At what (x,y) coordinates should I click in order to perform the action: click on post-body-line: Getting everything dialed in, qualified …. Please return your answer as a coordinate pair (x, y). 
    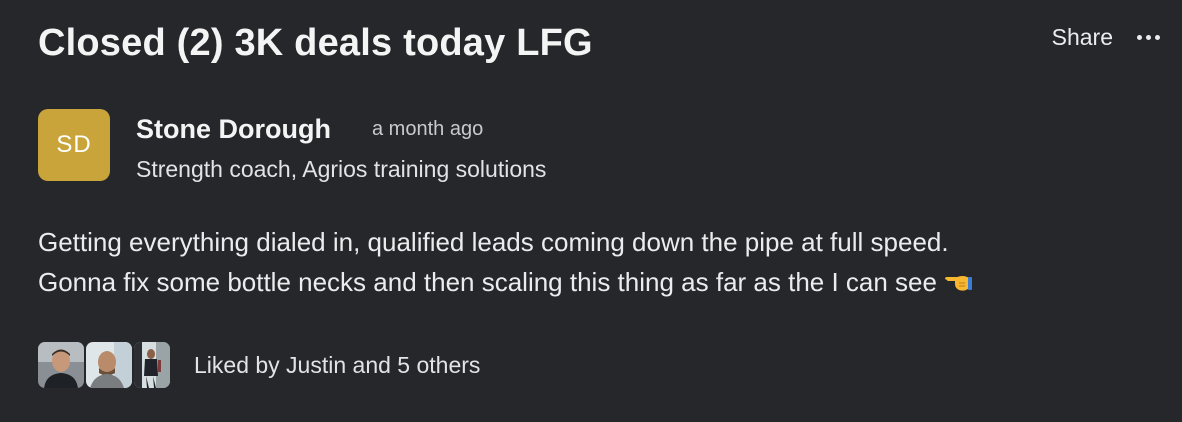
    Looking at the image, I should click on (493, 242).